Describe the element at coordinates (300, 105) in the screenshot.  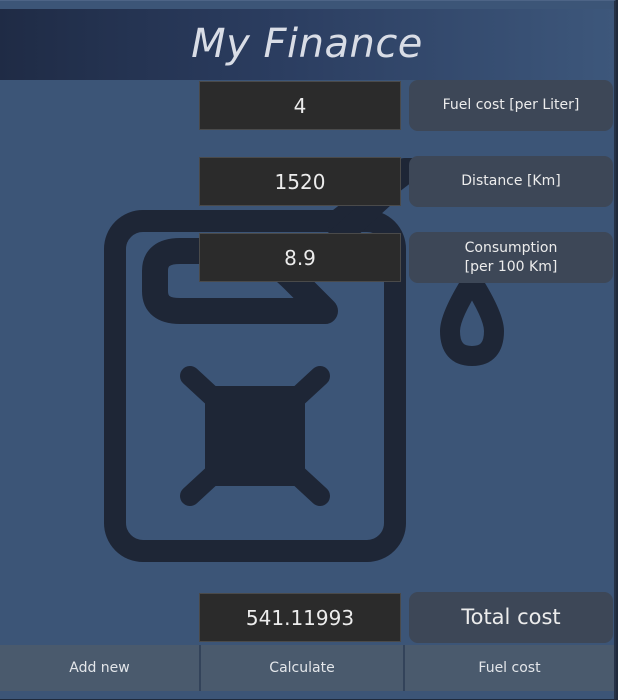
I see `fuel-cost-input: 4` at that location.